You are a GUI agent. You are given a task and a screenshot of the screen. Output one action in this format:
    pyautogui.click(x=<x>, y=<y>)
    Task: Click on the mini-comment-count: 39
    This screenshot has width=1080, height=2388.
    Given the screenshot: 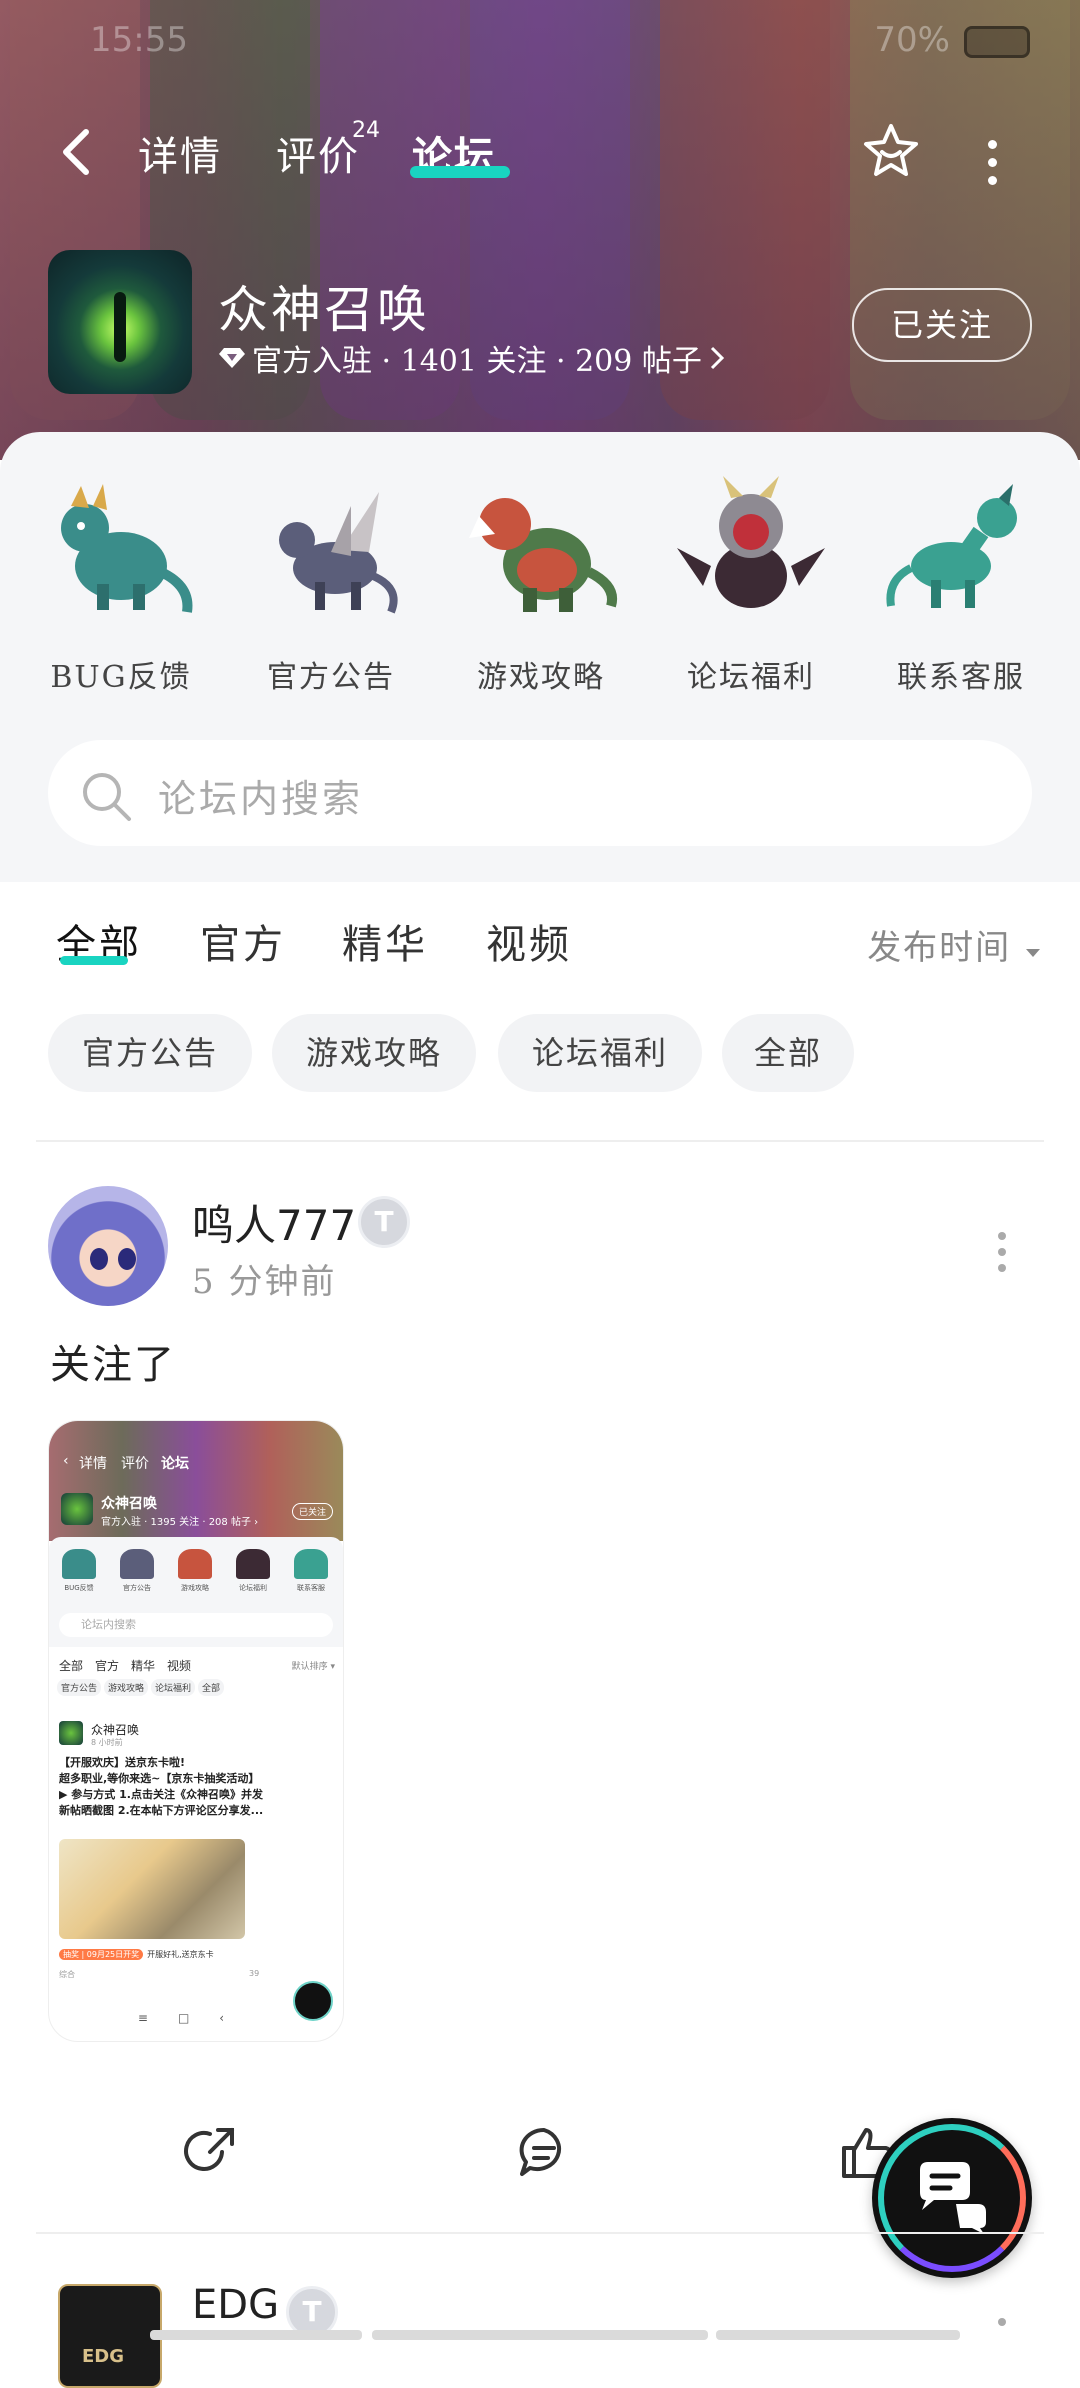 What is the action you would take?
    pyautogui.click(x=254, y=1973)
    